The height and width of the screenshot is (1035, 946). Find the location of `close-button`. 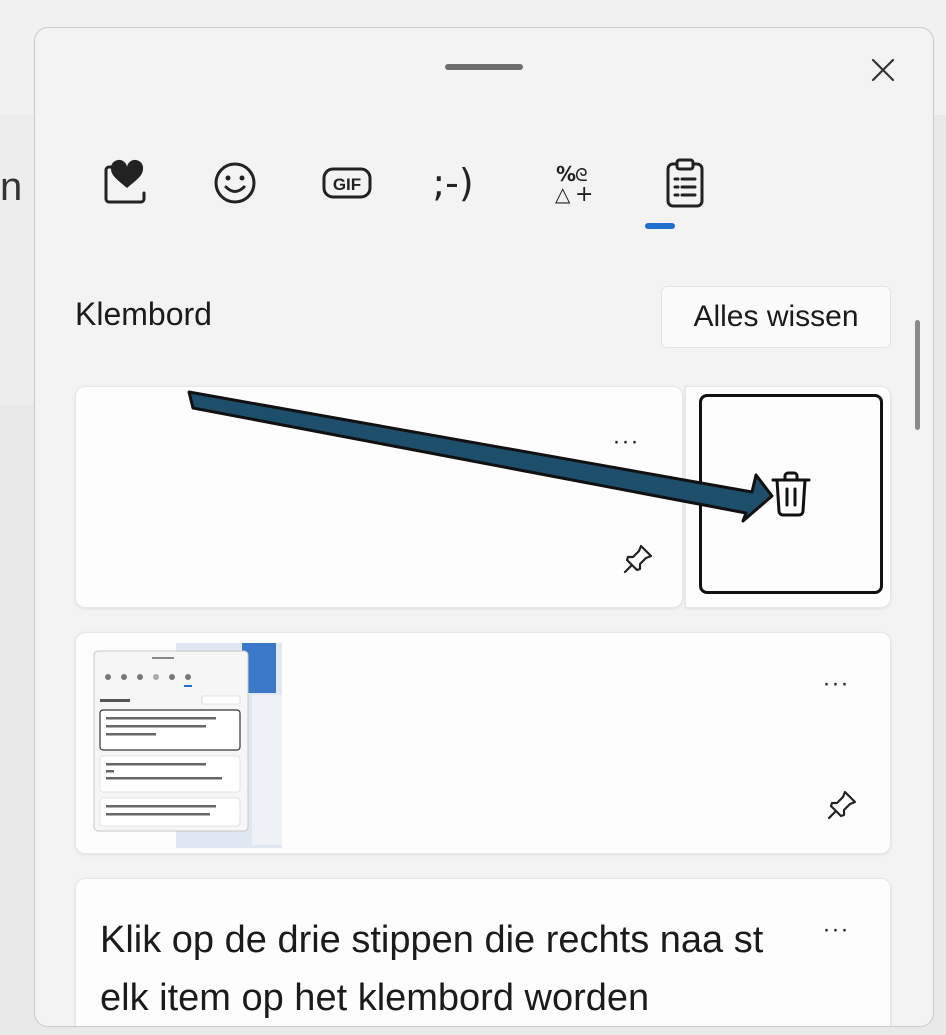

close-button is located at coordinates (883, 70).